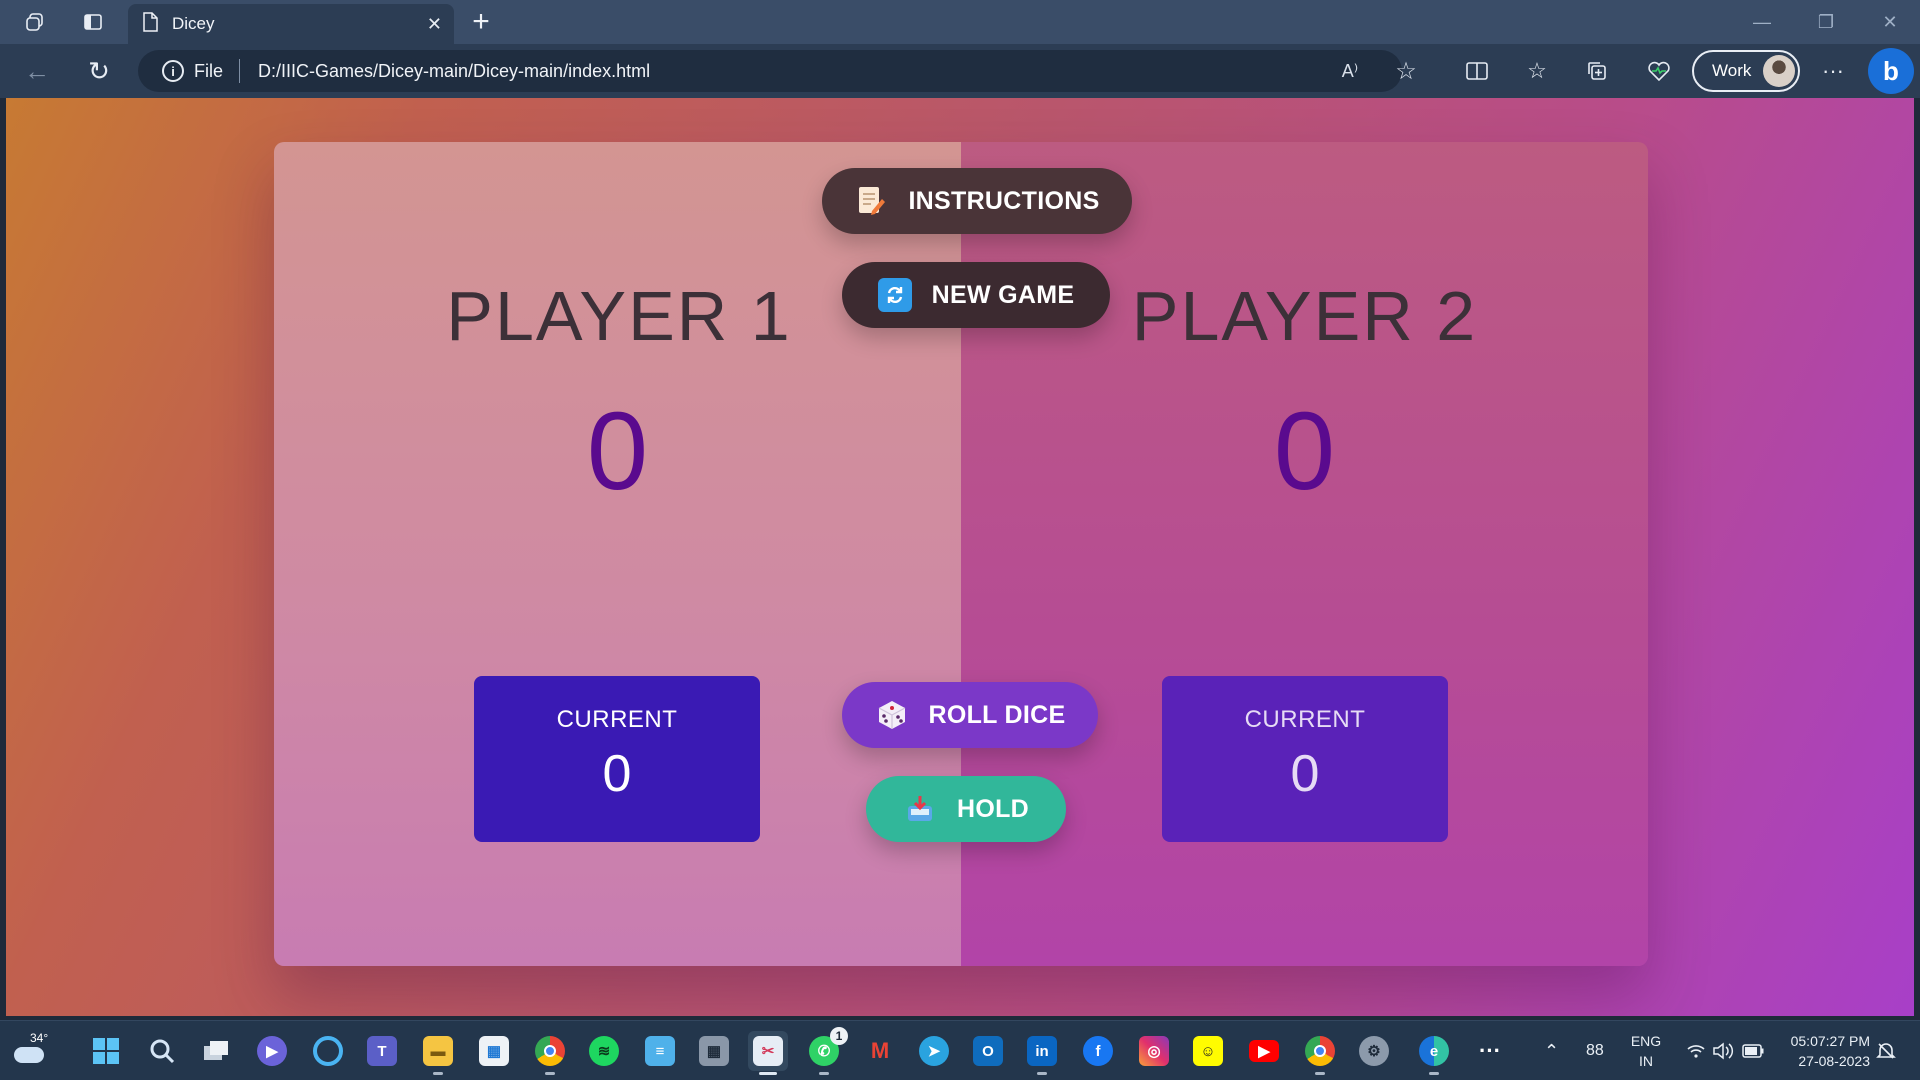 The width and height of the screenshot is (1920, 1080). Describe the element at coordinates (714, 1051) in the screenshot. I see `calculator-icon: ▦` at that location.